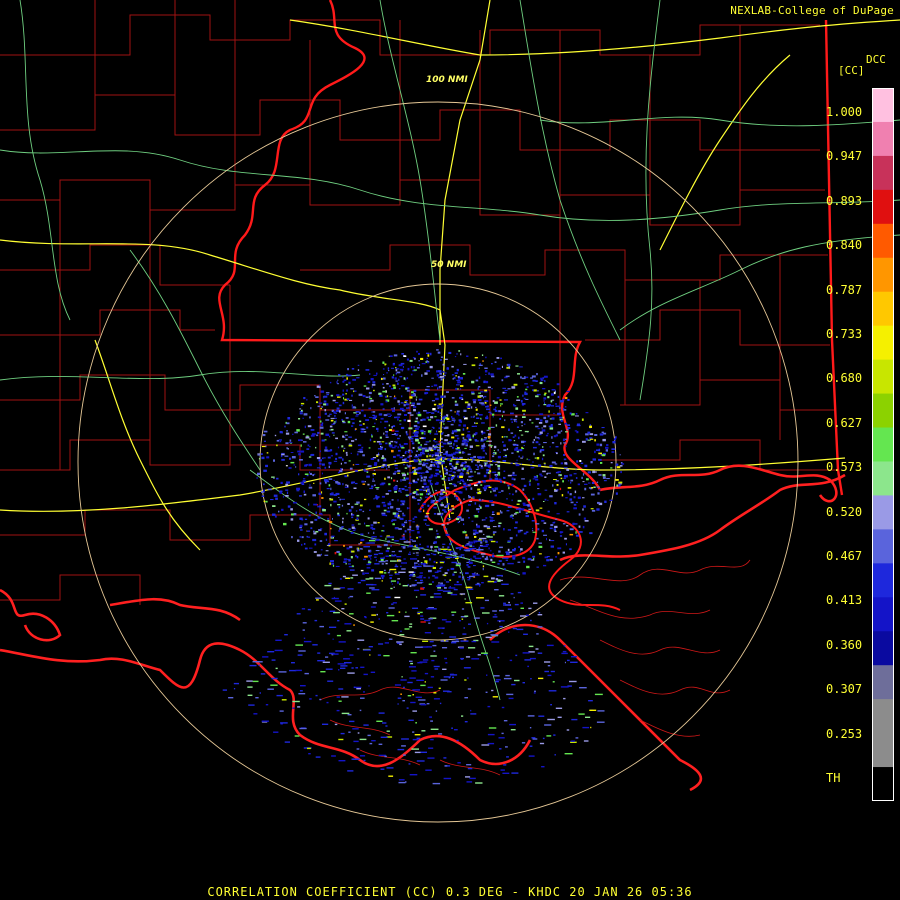 This screenshot has height=900, width=900. What do you see at coordinates (844, 733) in the screenshot?
I see `color-scale-label: 0.253` at bounding box center [844, 733].